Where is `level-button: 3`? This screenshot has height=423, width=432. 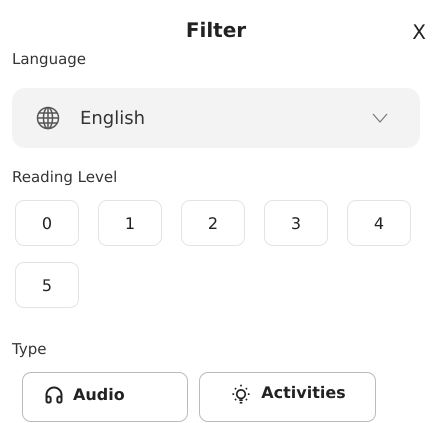 level-button: 3 is located at coordinates (296, 223).